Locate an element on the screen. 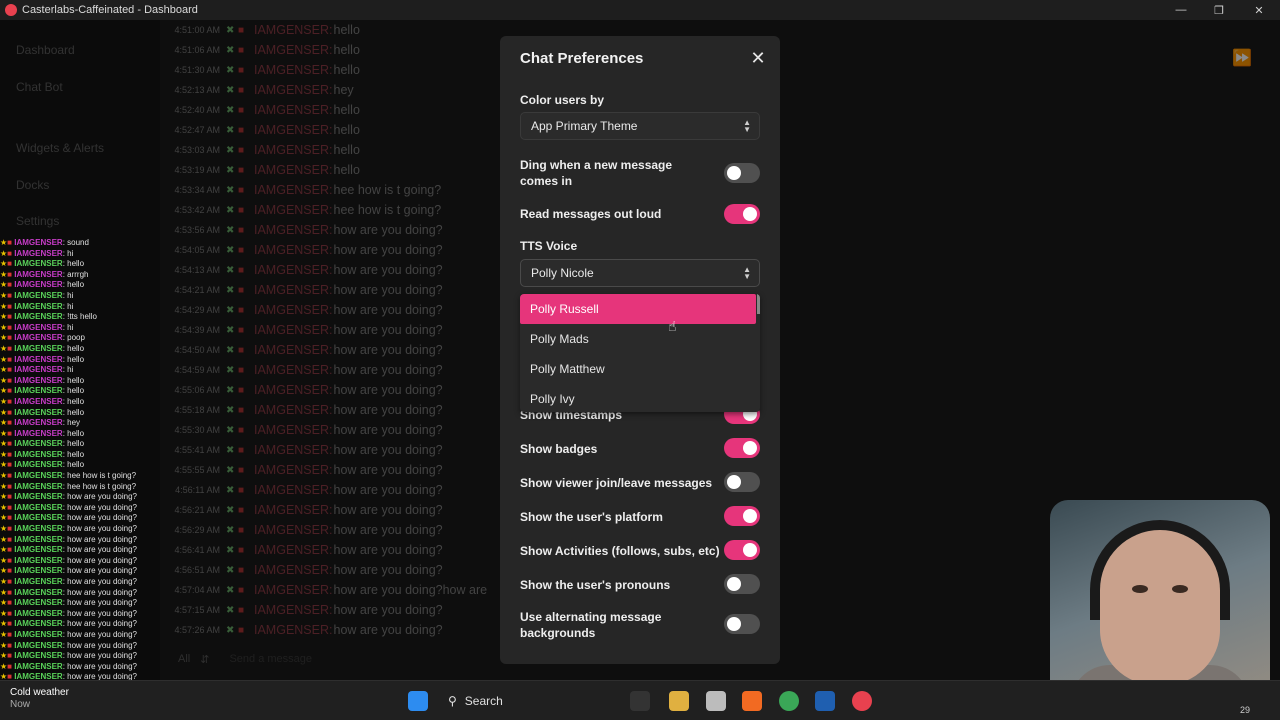 Image resolution: width=1280 pixels, height=720 pixels. color-users-by-select: App Primary Theme ▲ ▼ is located at coordinates (640, 126).